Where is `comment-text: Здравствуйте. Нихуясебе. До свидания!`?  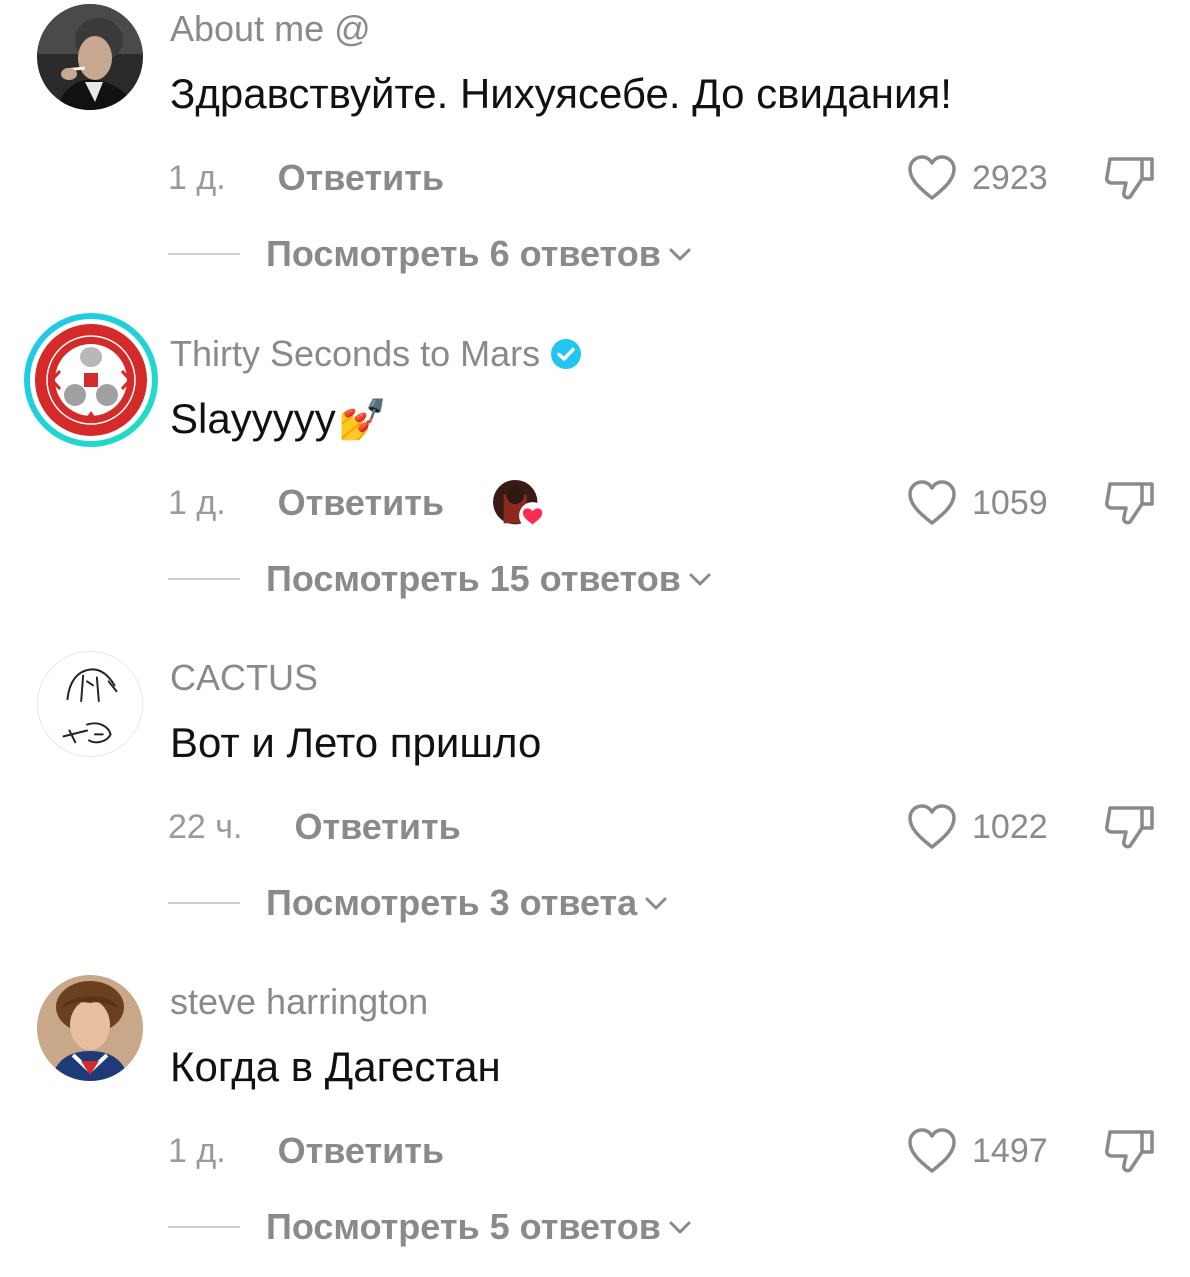
comment-text: Здравствуйте. Нихуясебе. До свидания! is located at coordinates (561, 94).